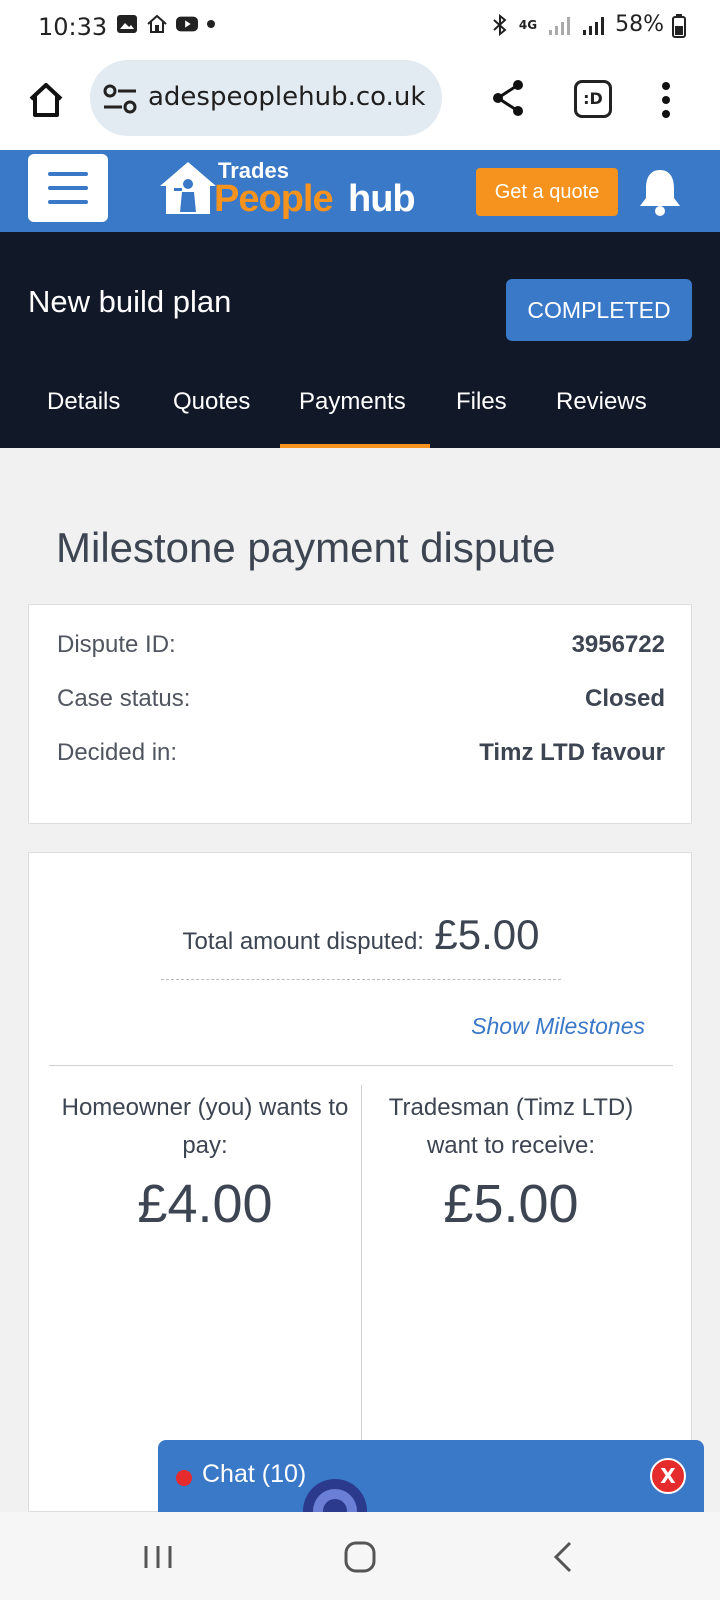  I want to click on home-nav-icon, so click(360, 1557).